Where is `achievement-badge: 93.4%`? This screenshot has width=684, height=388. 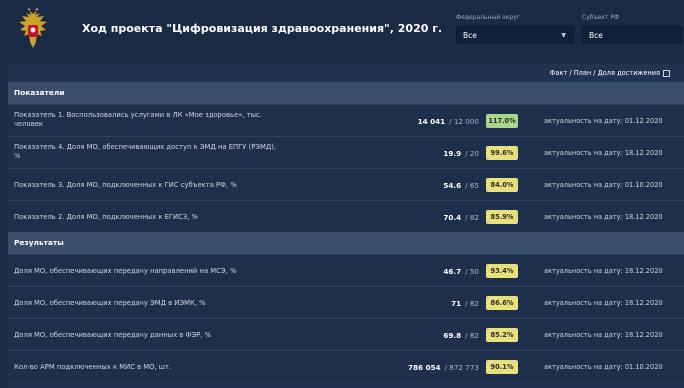 achievement-badge: 93.4% is located at coordinates (502, 271).